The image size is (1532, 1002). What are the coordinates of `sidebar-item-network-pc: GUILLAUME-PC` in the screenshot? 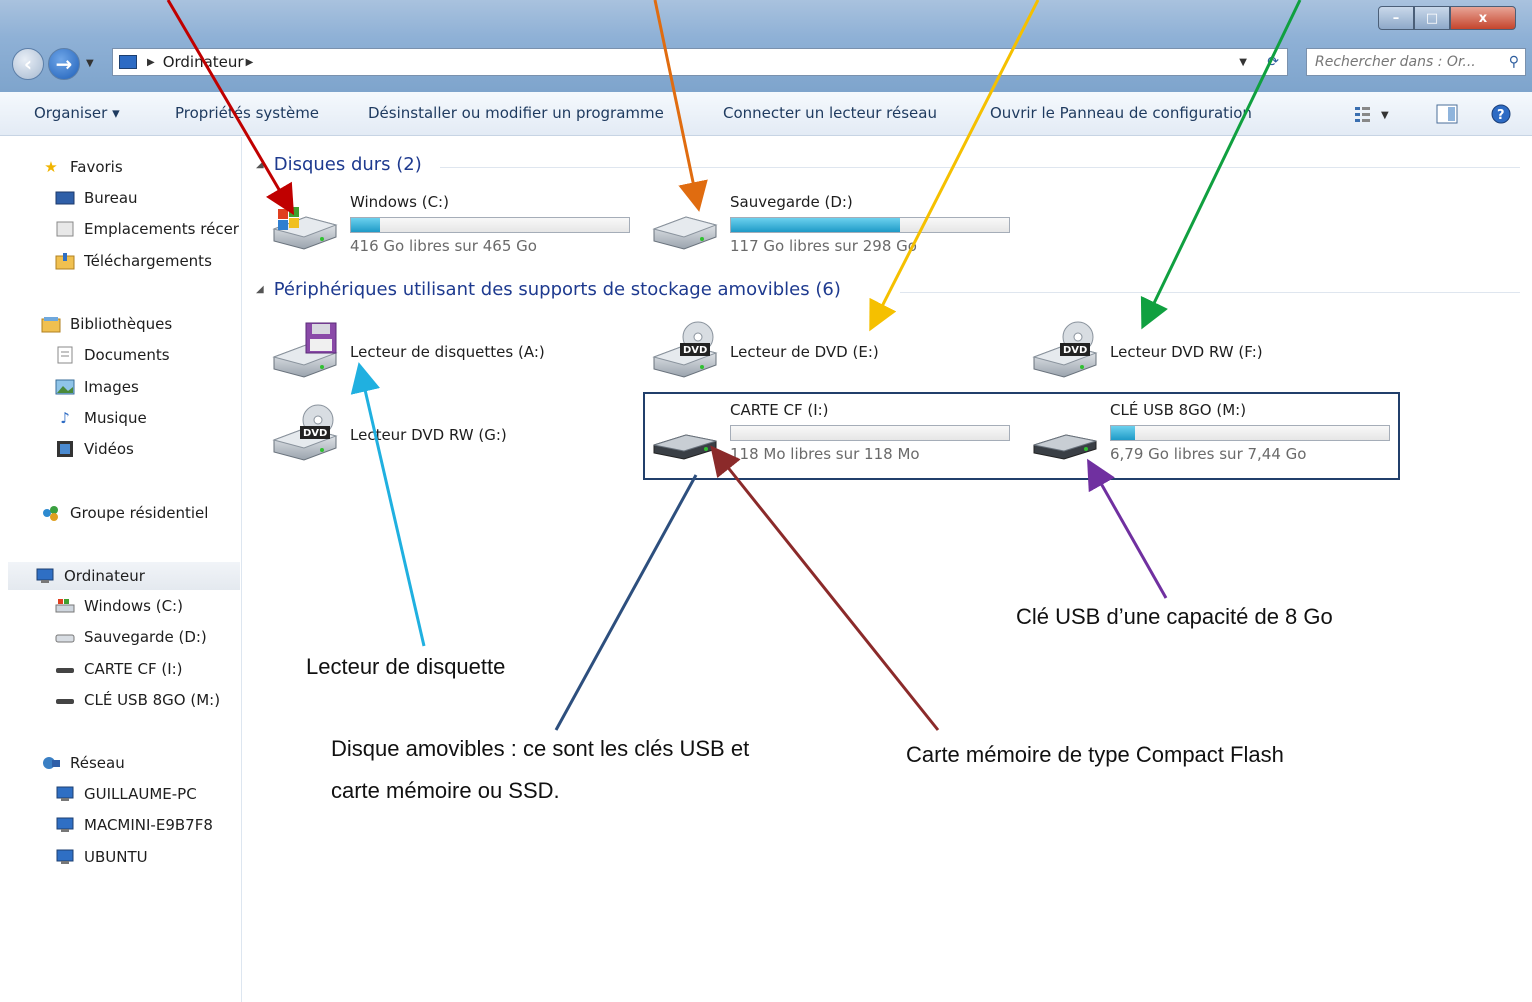 It's located at (125, 794).